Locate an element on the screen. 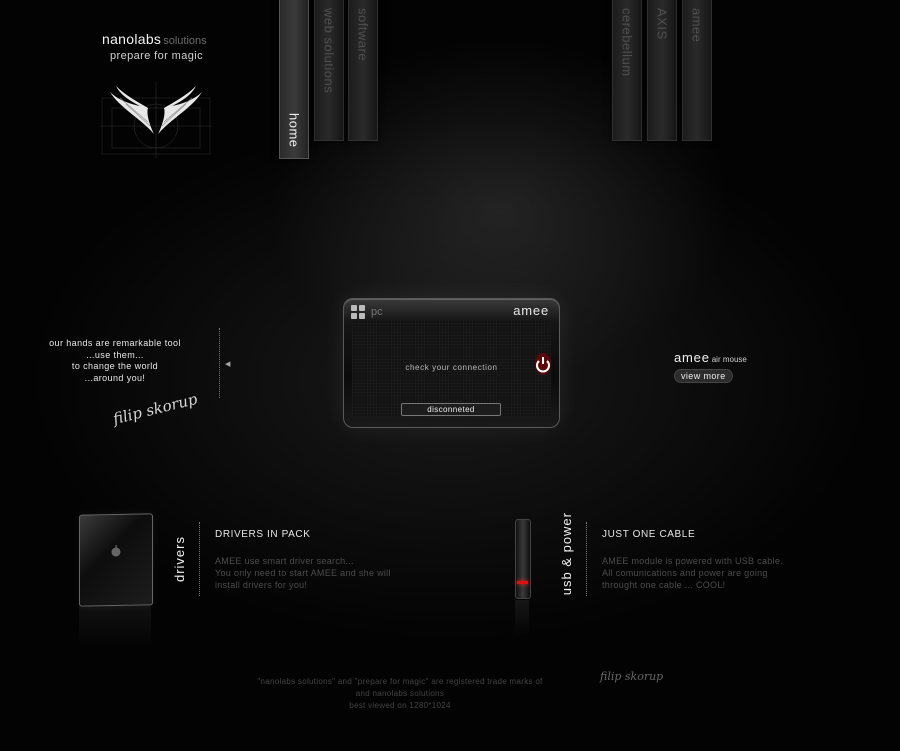 Image resolution: width=900 pixels, height=751 pixels. brand-name-suffix: solutions is located at coordinates (185, 41).